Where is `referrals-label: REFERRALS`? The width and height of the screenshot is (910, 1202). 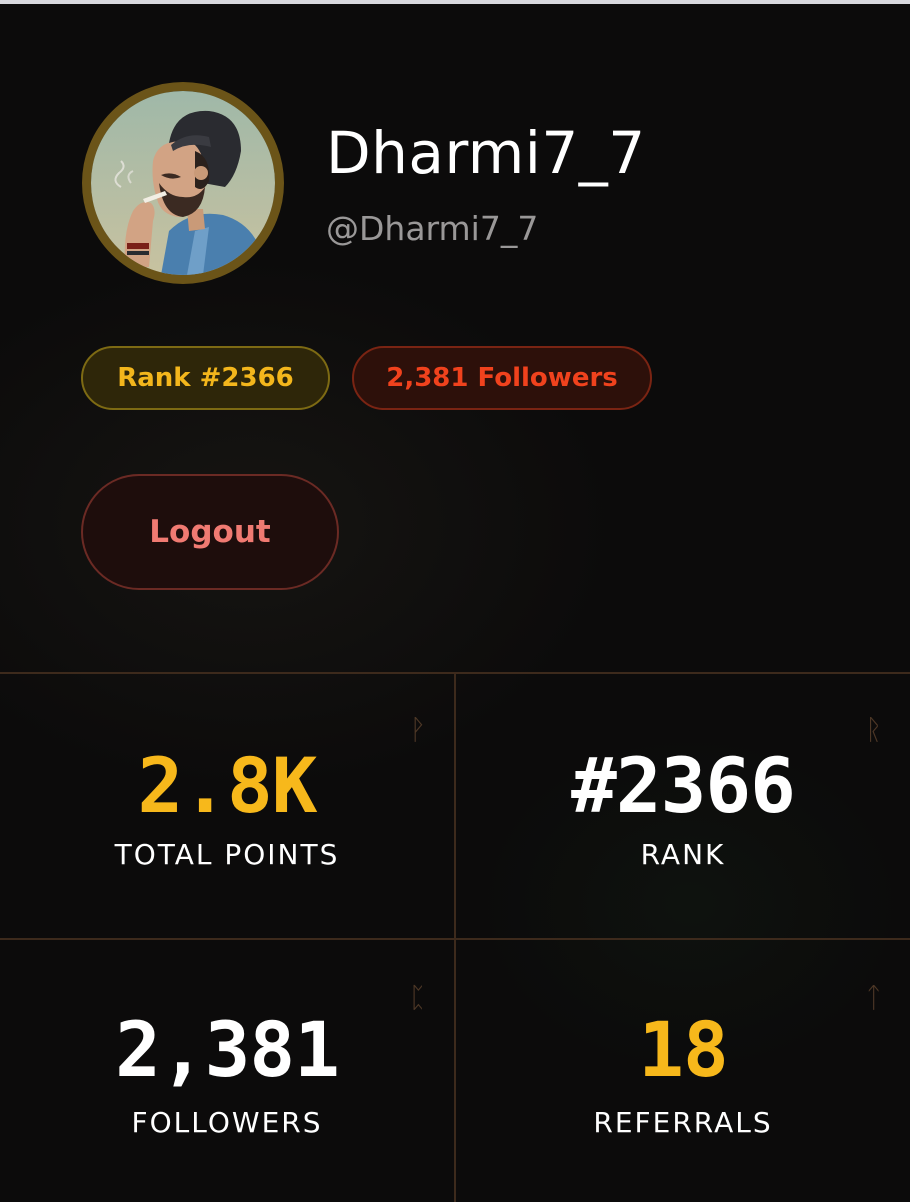
referrals-label: REFERRALS is located at coordinates (683, 1122).